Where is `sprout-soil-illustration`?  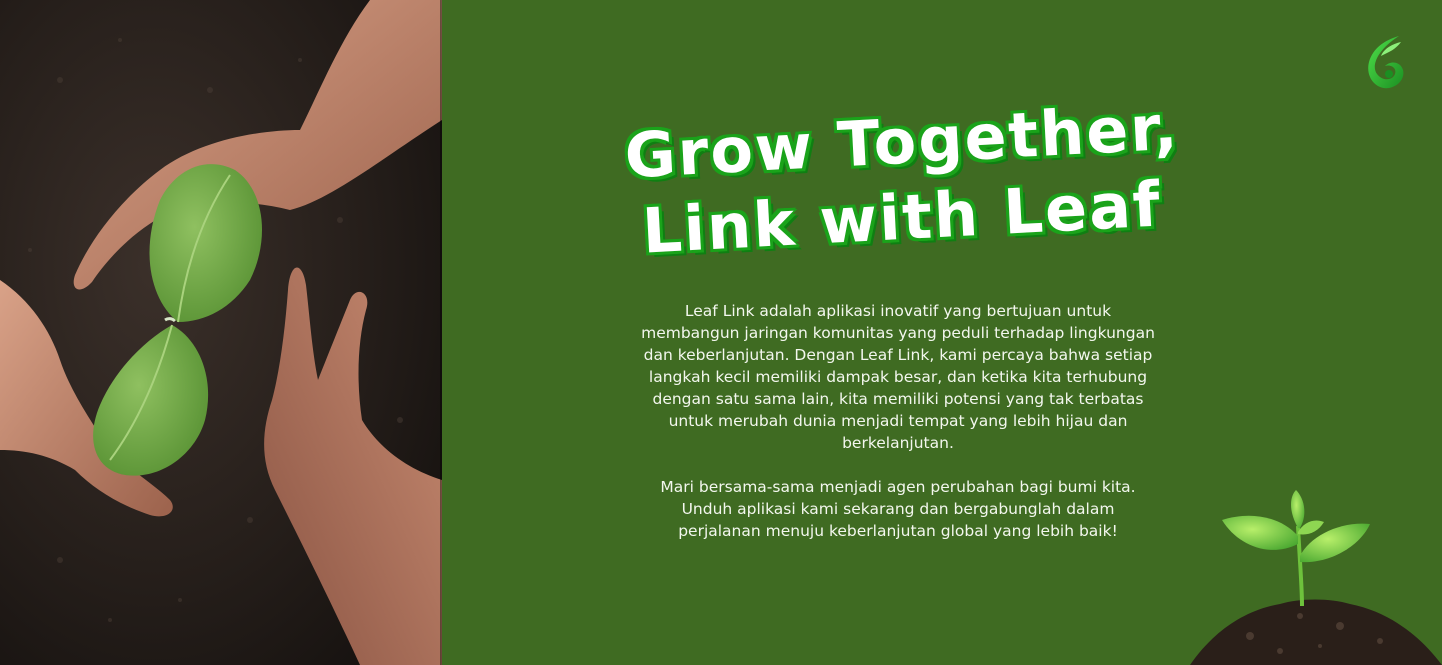 sprout-soil-illustration is located at coordinates (1316, 575).